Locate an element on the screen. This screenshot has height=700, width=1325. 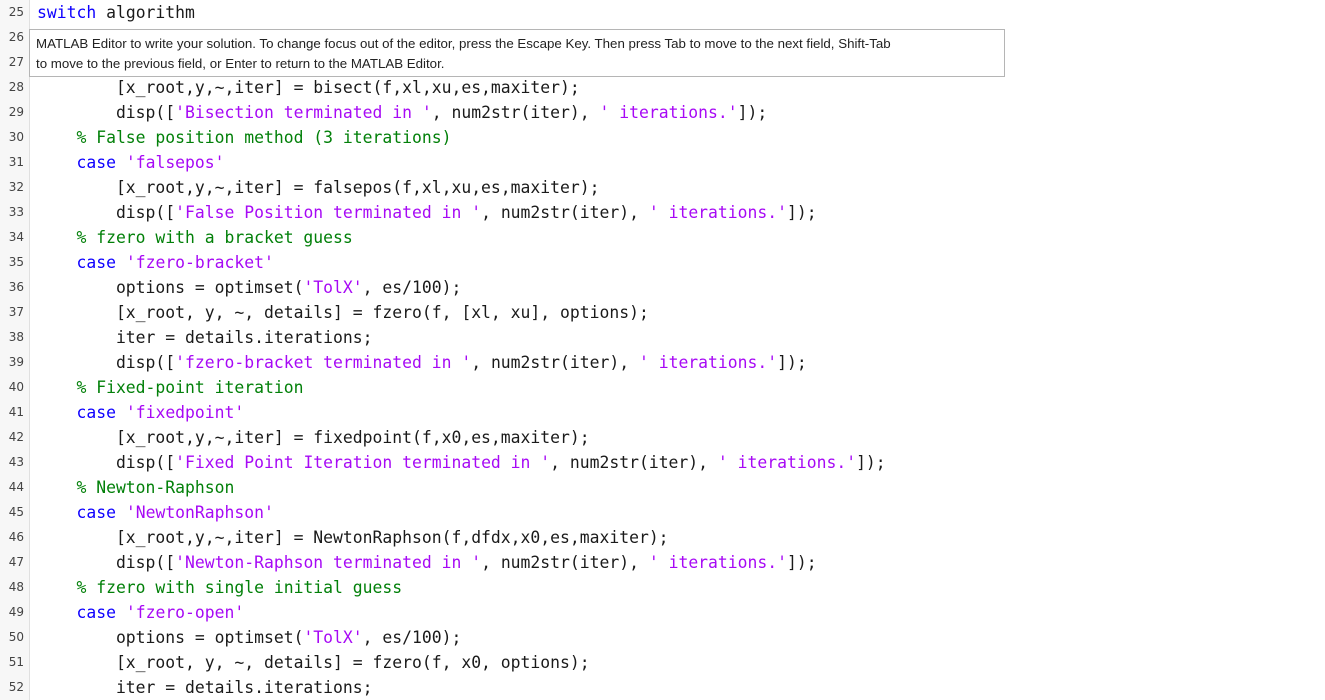
code-text: switch algorithm is located at coordinates (116, 12).